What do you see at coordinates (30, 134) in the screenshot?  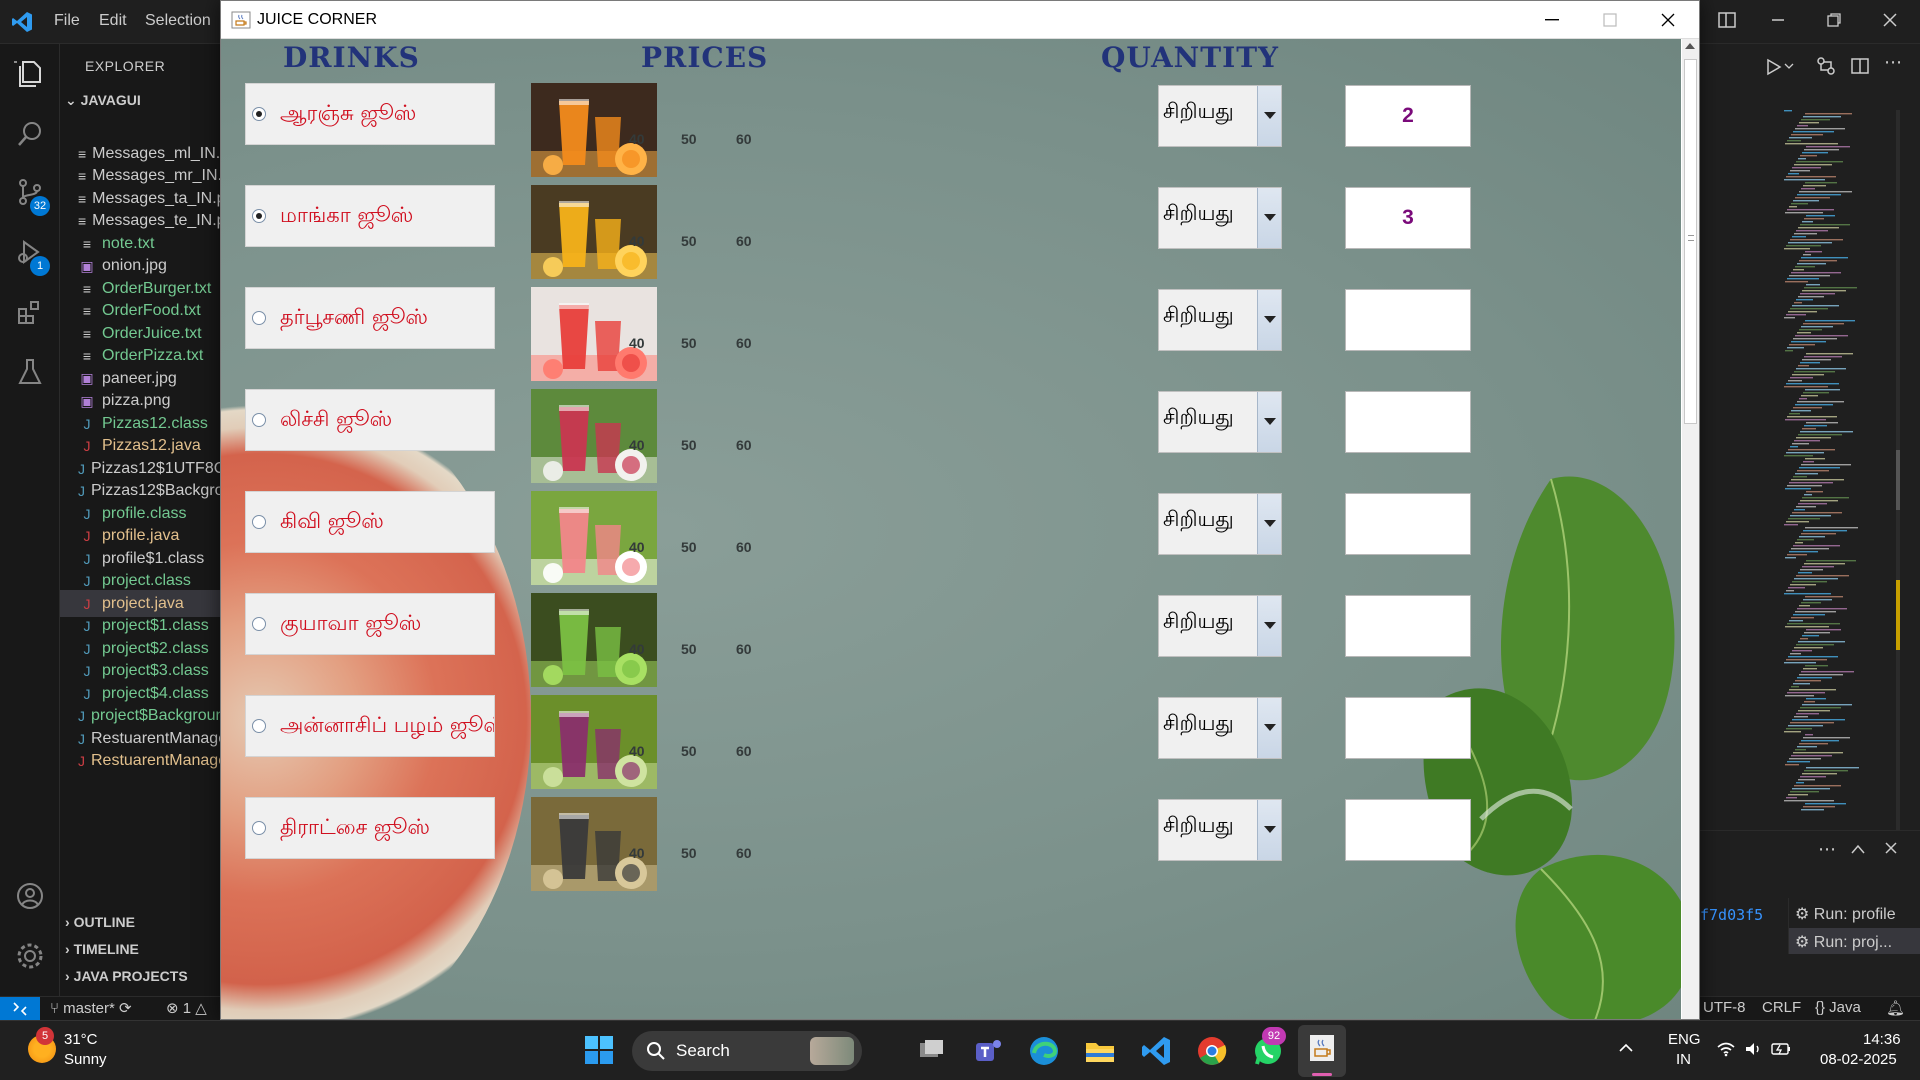 I see `search-icon` at bounding box center [30, 134].